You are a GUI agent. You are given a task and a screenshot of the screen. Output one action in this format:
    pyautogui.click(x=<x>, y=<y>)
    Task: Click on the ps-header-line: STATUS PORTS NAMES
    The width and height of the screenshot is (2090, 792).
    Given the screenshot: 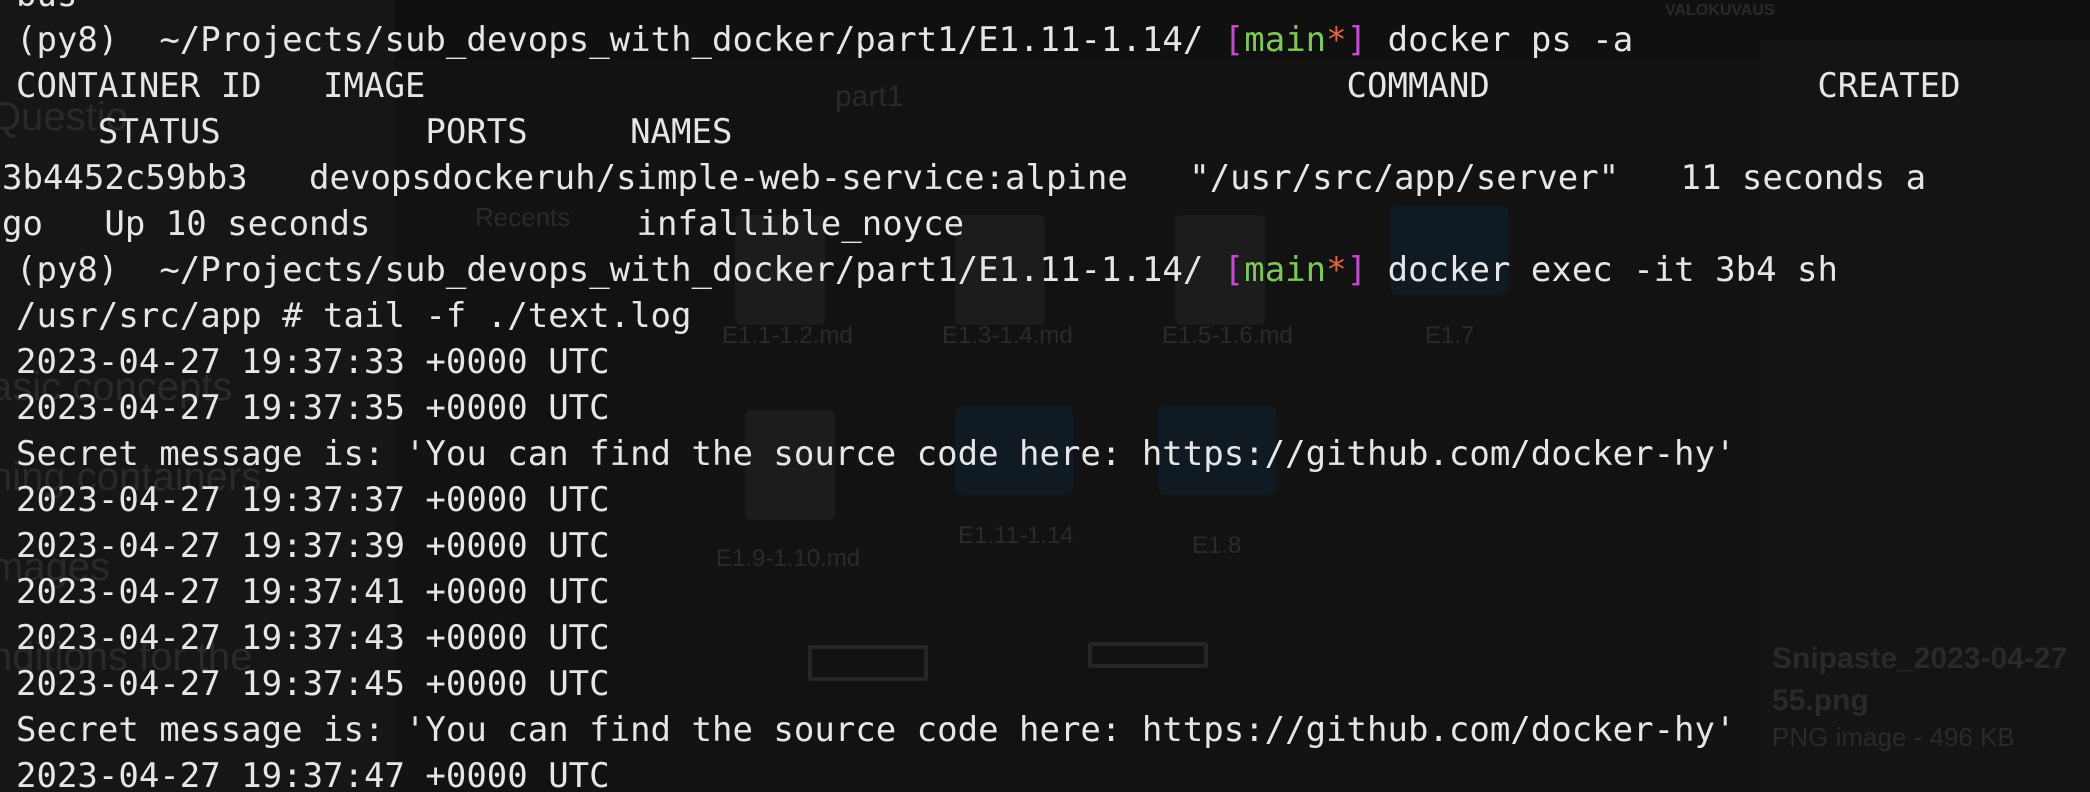 What is the action you would take?
    pyautogui.click(x=374, y=132)
    